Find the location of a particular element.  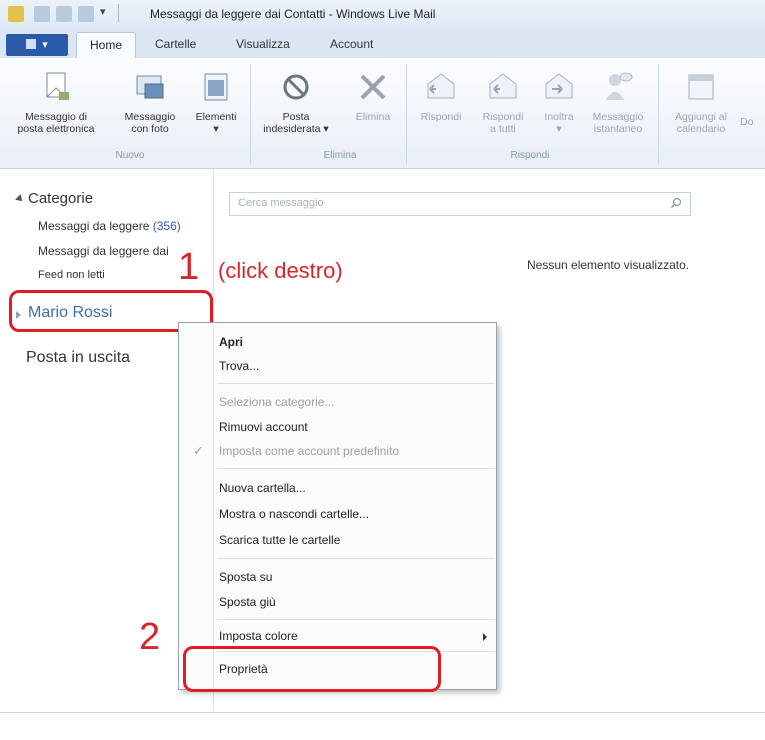

quick-new-icon is located at coordinates (42, 14).